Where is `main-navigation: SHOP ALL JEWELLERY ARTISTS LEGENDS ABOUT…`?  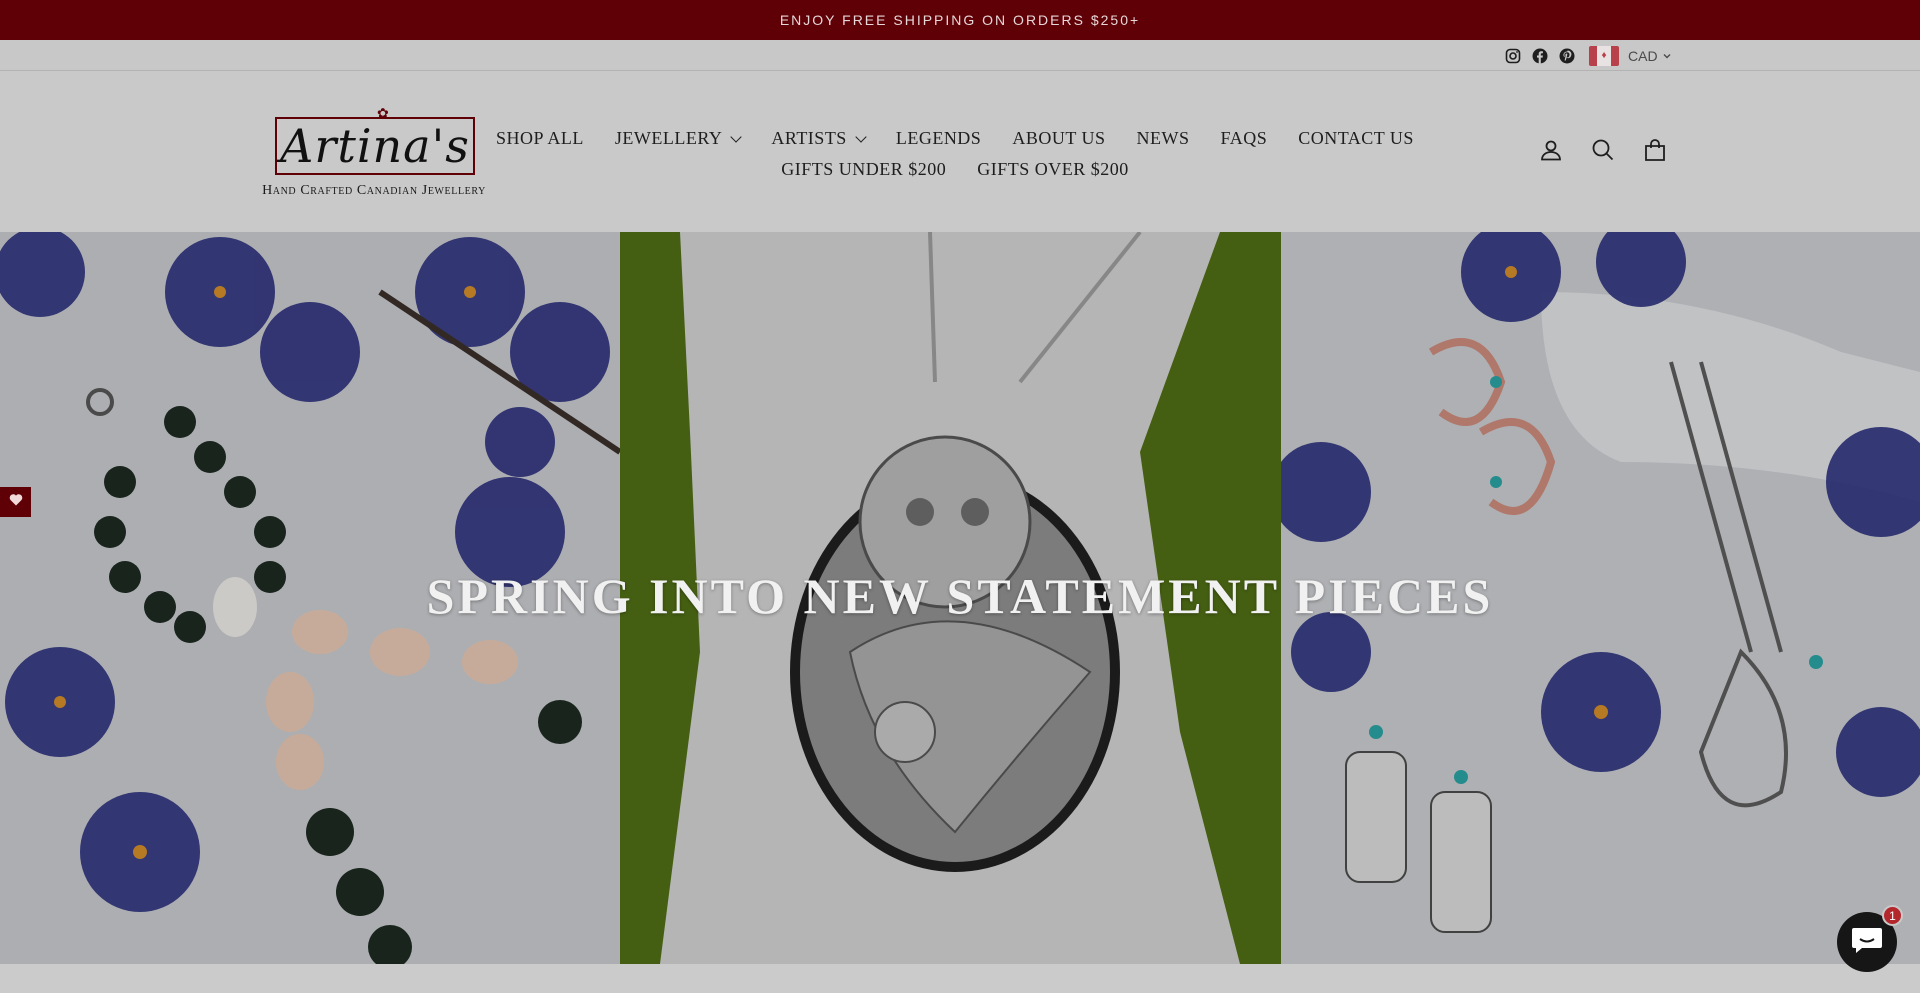 main-navigation: SHOP ALL JEWELLERY ARTISTS LEGENDS ABOUT… is located at coordinates (954, 154).